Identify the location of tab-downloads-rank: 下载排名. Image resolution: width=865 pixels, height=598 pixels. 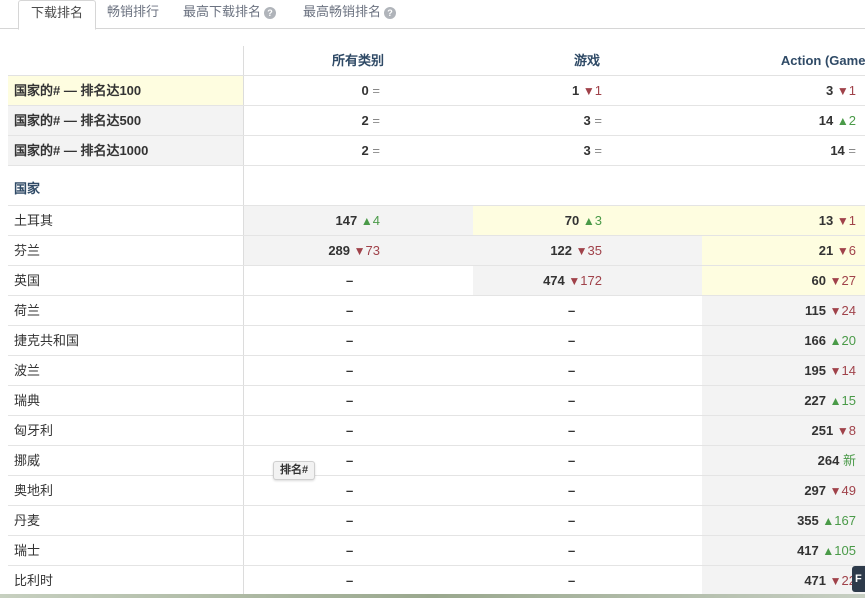
(57, 15).